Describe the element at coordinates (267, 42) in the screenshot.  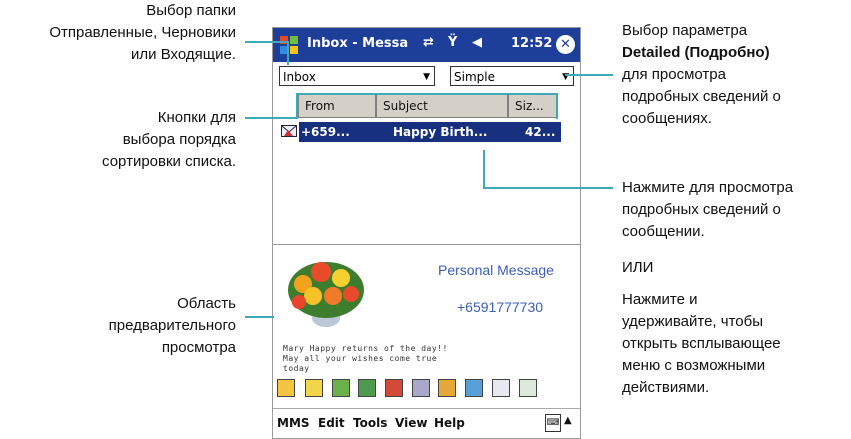
I see `leader-line-folder` at that location.